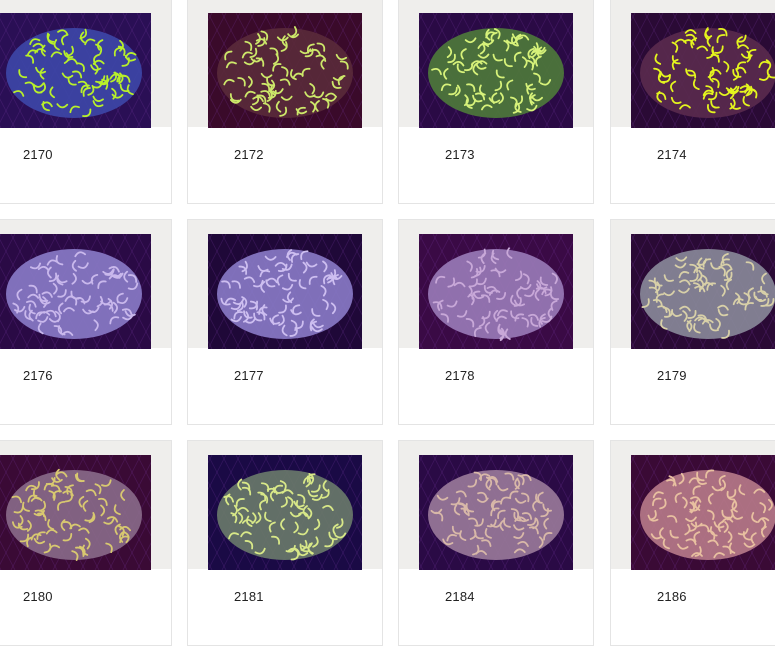  What do you see at coordinates (460, 375) in the screenshot?
I see `product-number: 2178` at bounding box center [460, 375].